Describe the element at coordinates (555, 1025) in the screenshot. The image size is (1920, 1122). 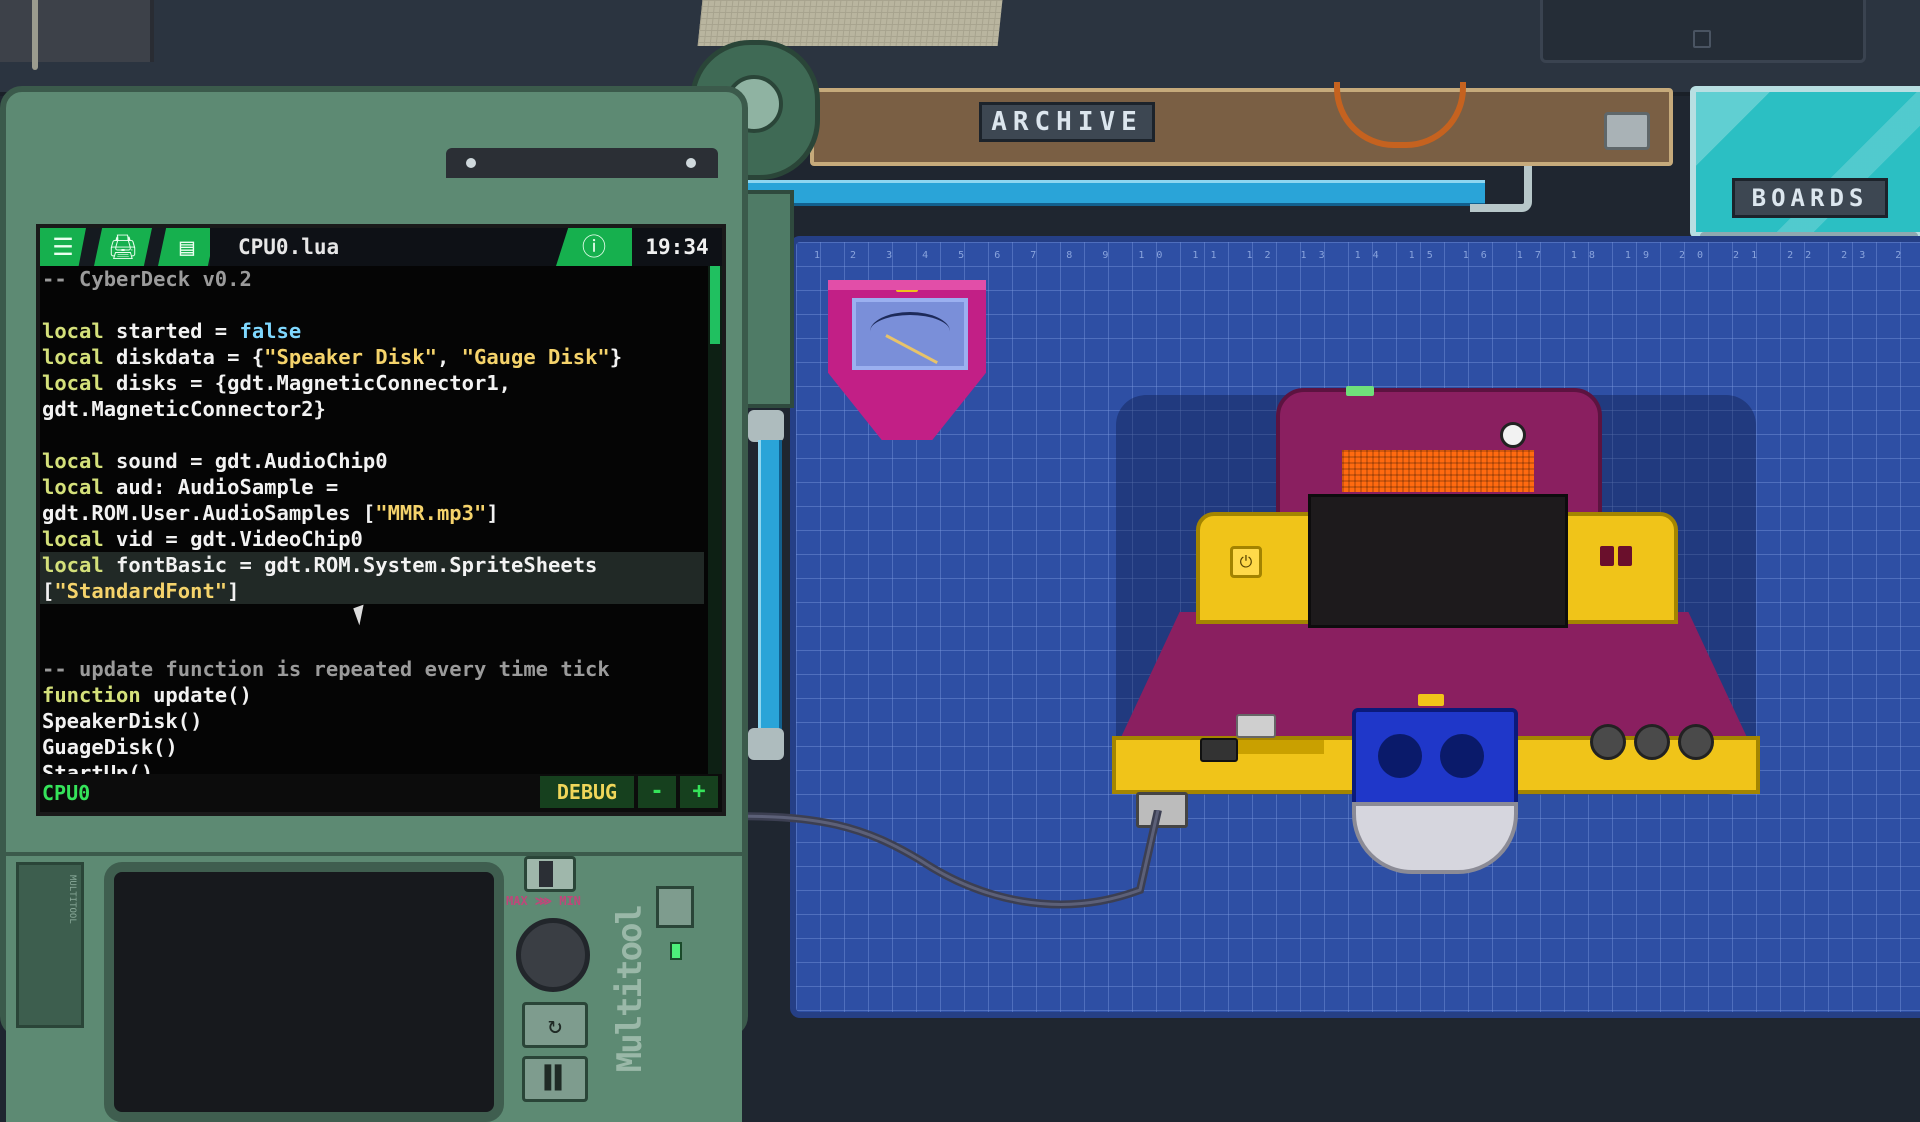
I see `refresh-icon: ↻` at that location.